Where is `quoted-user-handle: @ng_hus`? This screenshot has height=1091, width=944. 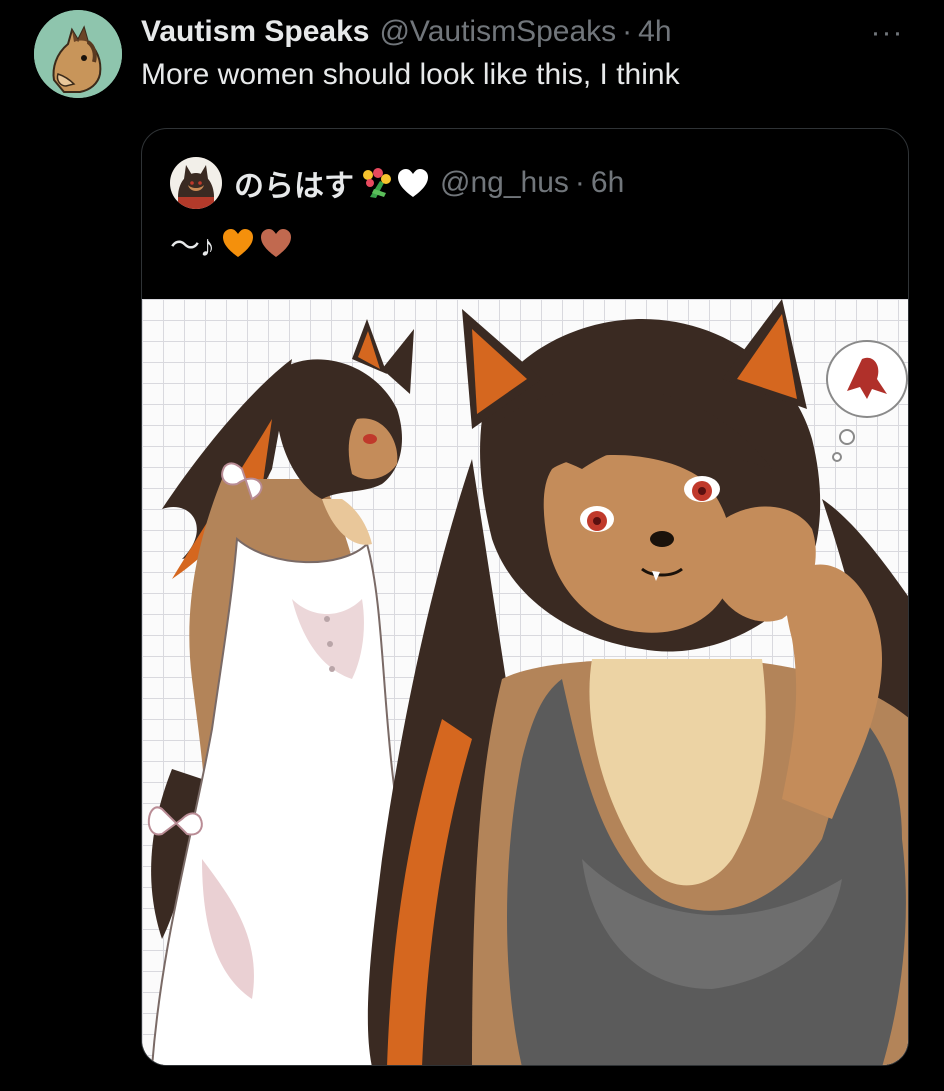 quoted-user-handle: @ng_hus is located at coordinates (504, 183).